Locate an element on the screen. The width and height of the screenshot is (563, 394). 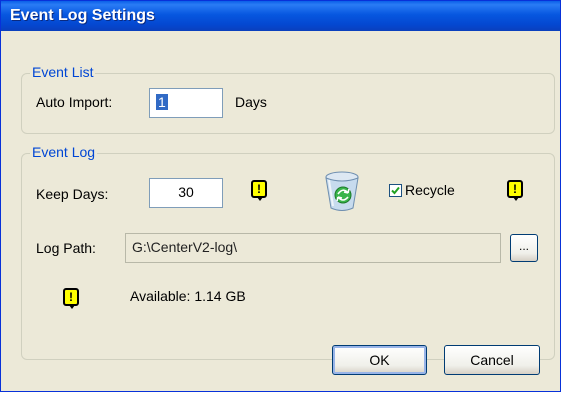
recycle-bin-icon is located at coordinates (342, 191).